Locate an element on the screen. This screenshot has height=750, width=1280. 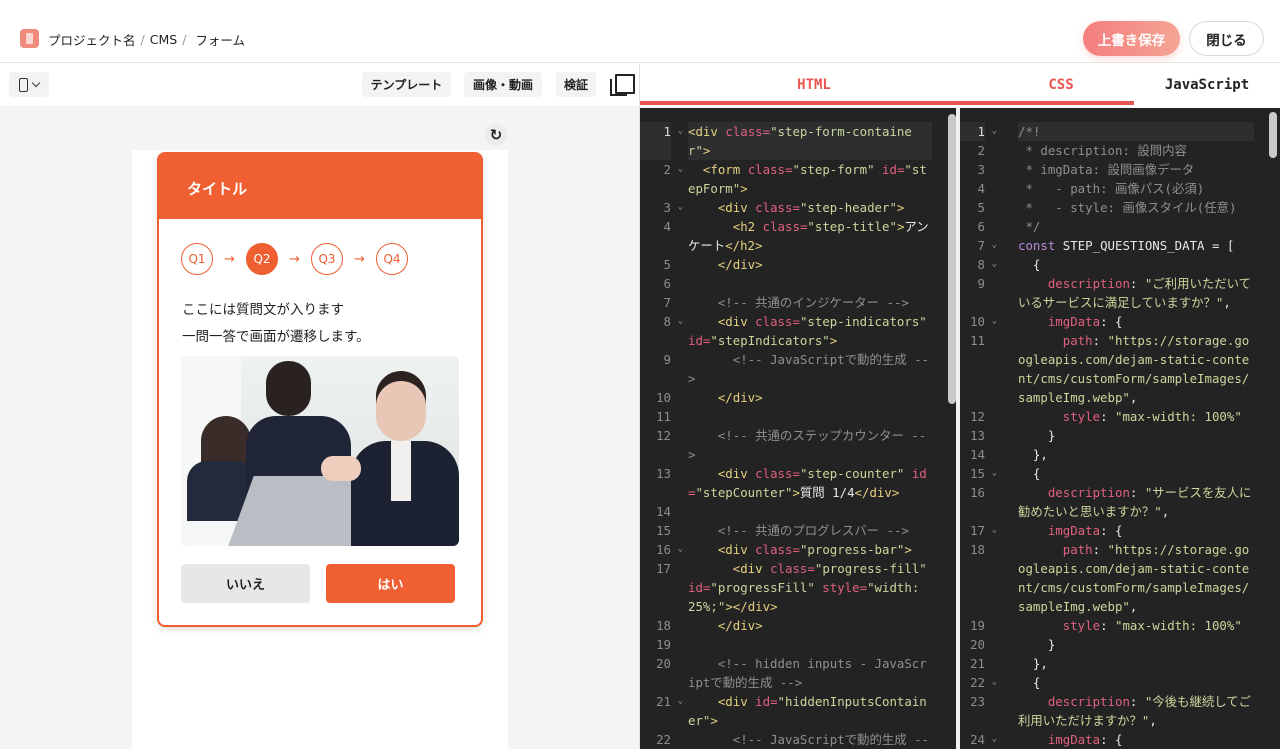
code-line: 15 ⌄ { is located at coordinates (1120, 473).